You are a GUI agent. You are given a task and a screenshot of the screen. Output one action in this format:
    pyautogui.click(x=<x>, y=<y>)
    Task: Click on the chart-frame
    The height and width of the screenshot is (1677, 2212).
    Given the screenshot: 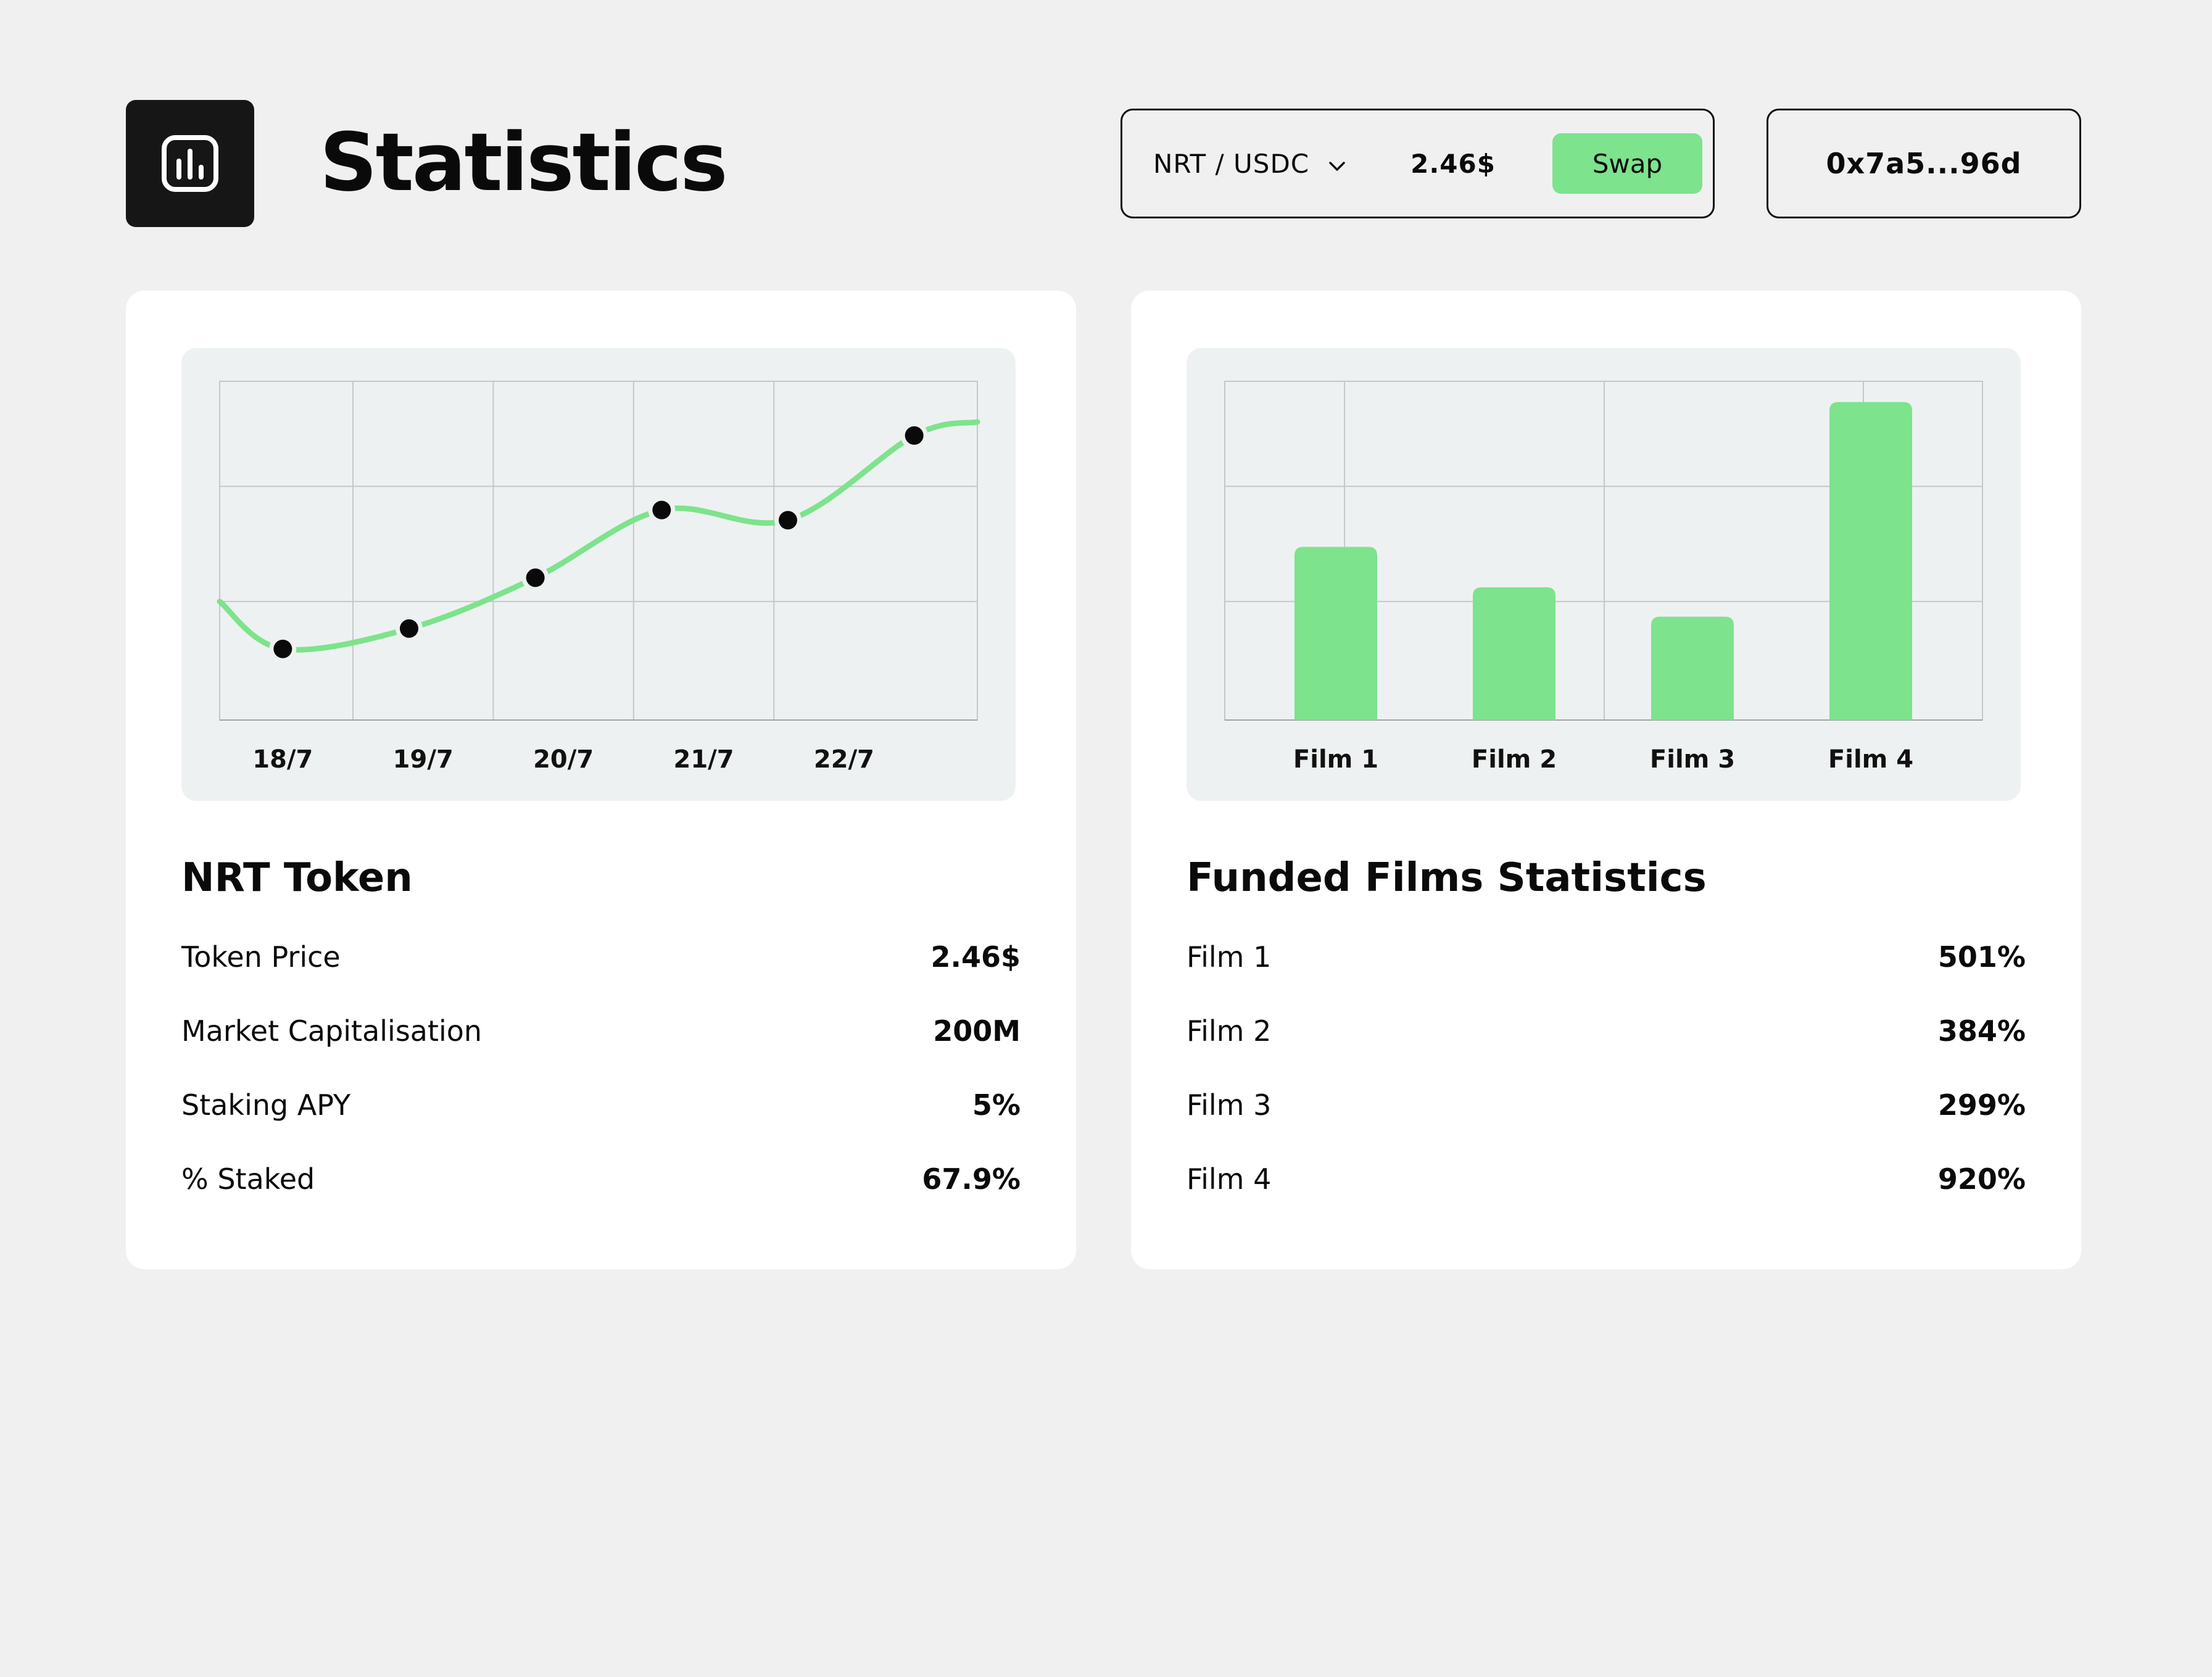 What is the action you would take?
    pyautogui.click(x=598, y=551)
    